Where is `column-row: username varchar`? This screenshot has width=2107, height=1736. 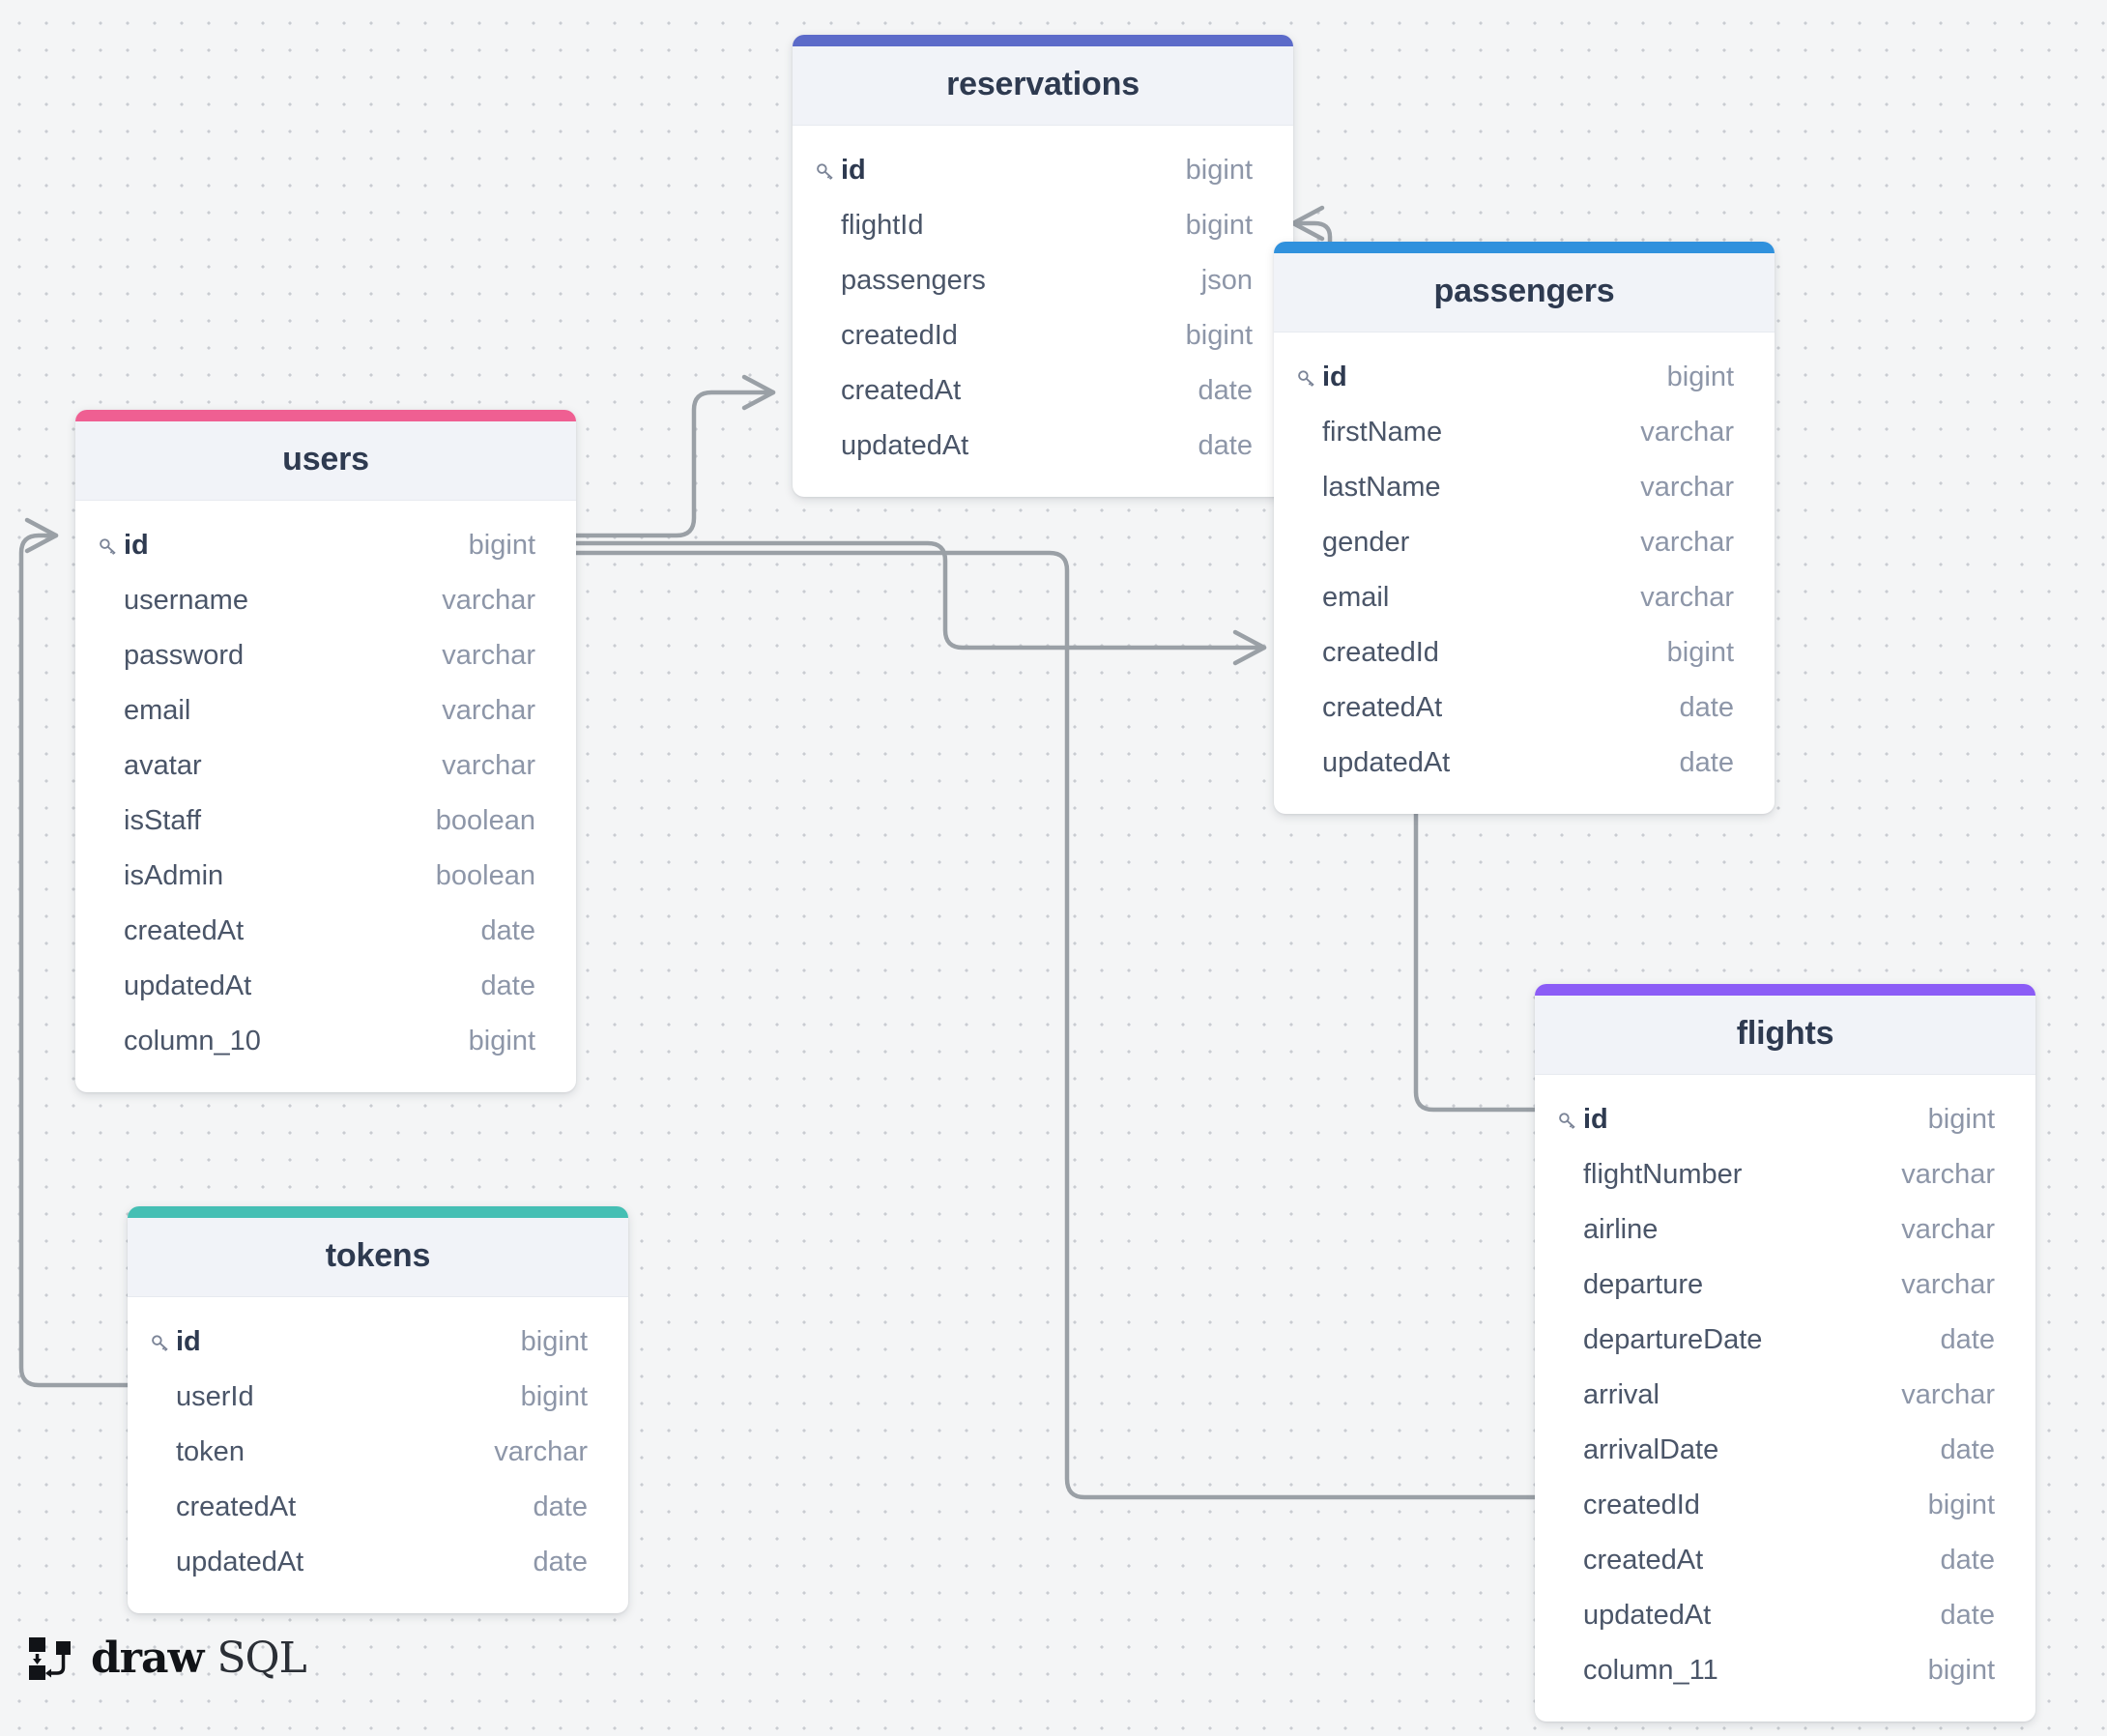
column-row: username varchar is located at coordinates (325, 600).